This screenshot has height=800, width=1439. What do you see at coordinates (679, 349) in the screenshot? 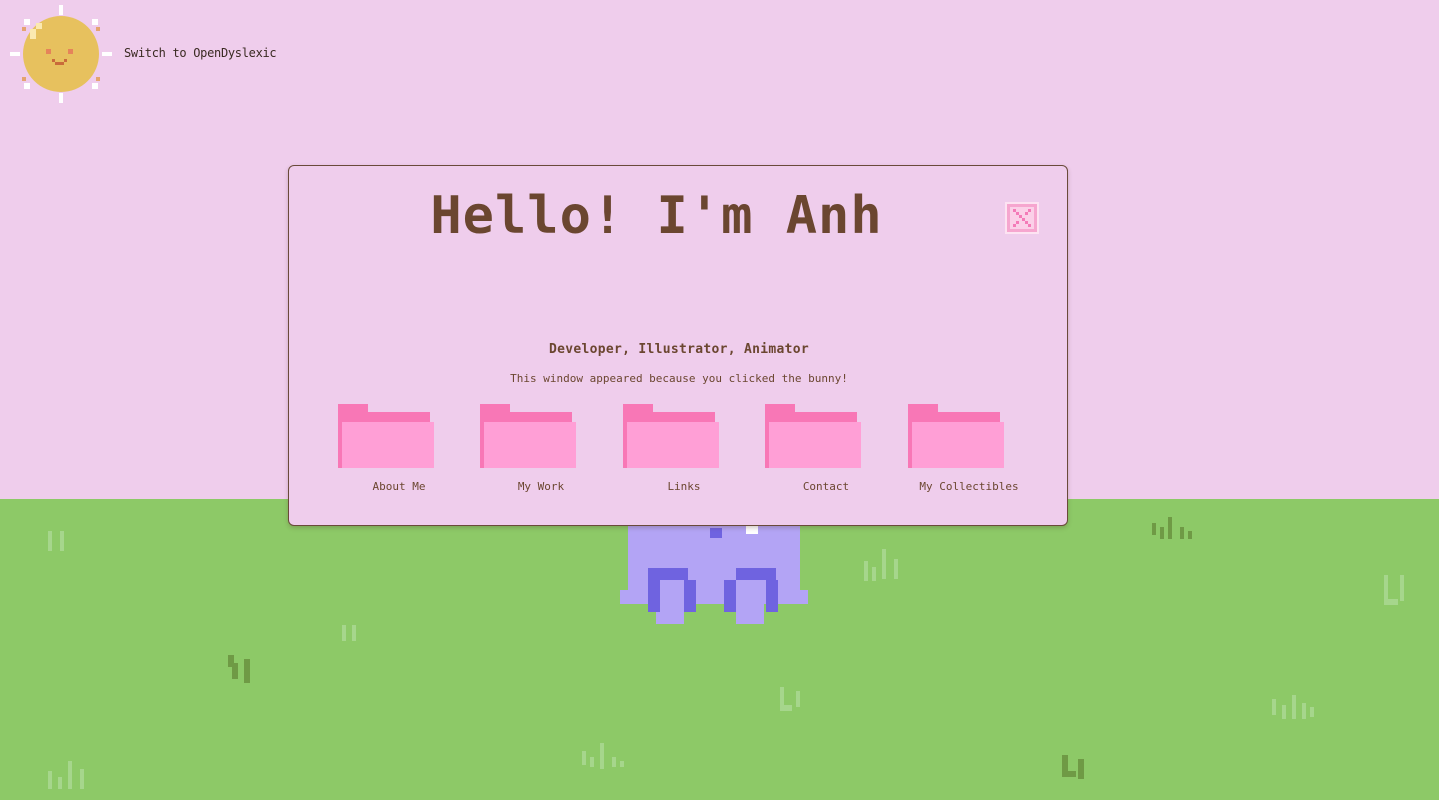
I see `window-subtitle: Developer, Illustrator, Animator` at bounding box center [679, 349].